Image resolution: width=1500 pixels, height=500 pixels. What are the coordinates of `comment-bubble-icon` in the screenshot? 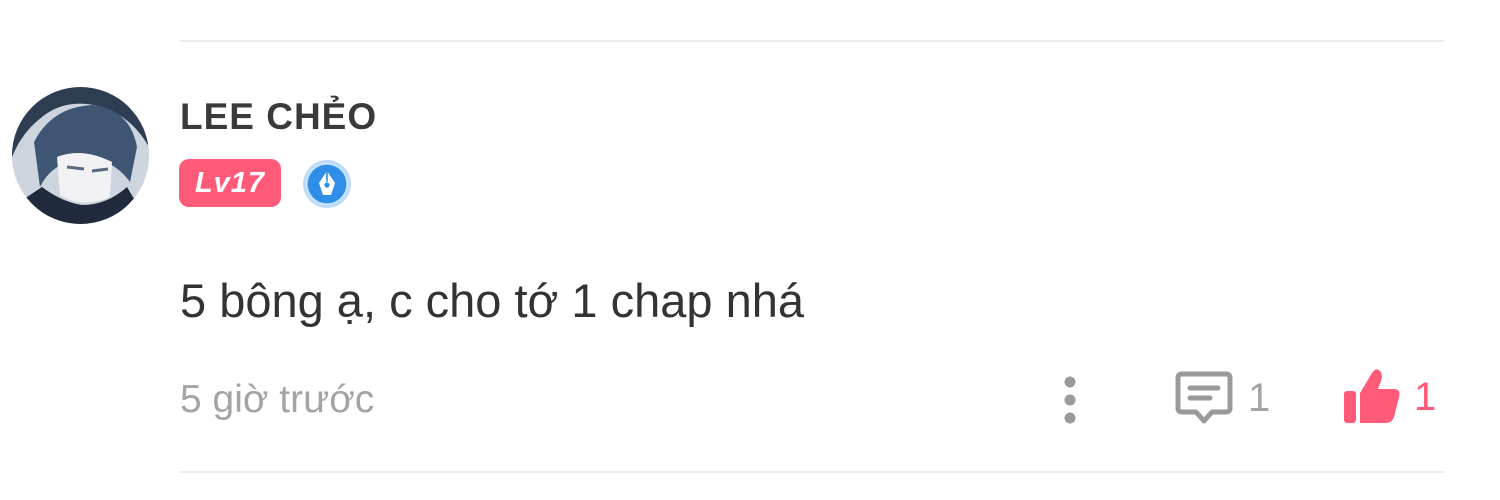 It's located at (1204, 397).